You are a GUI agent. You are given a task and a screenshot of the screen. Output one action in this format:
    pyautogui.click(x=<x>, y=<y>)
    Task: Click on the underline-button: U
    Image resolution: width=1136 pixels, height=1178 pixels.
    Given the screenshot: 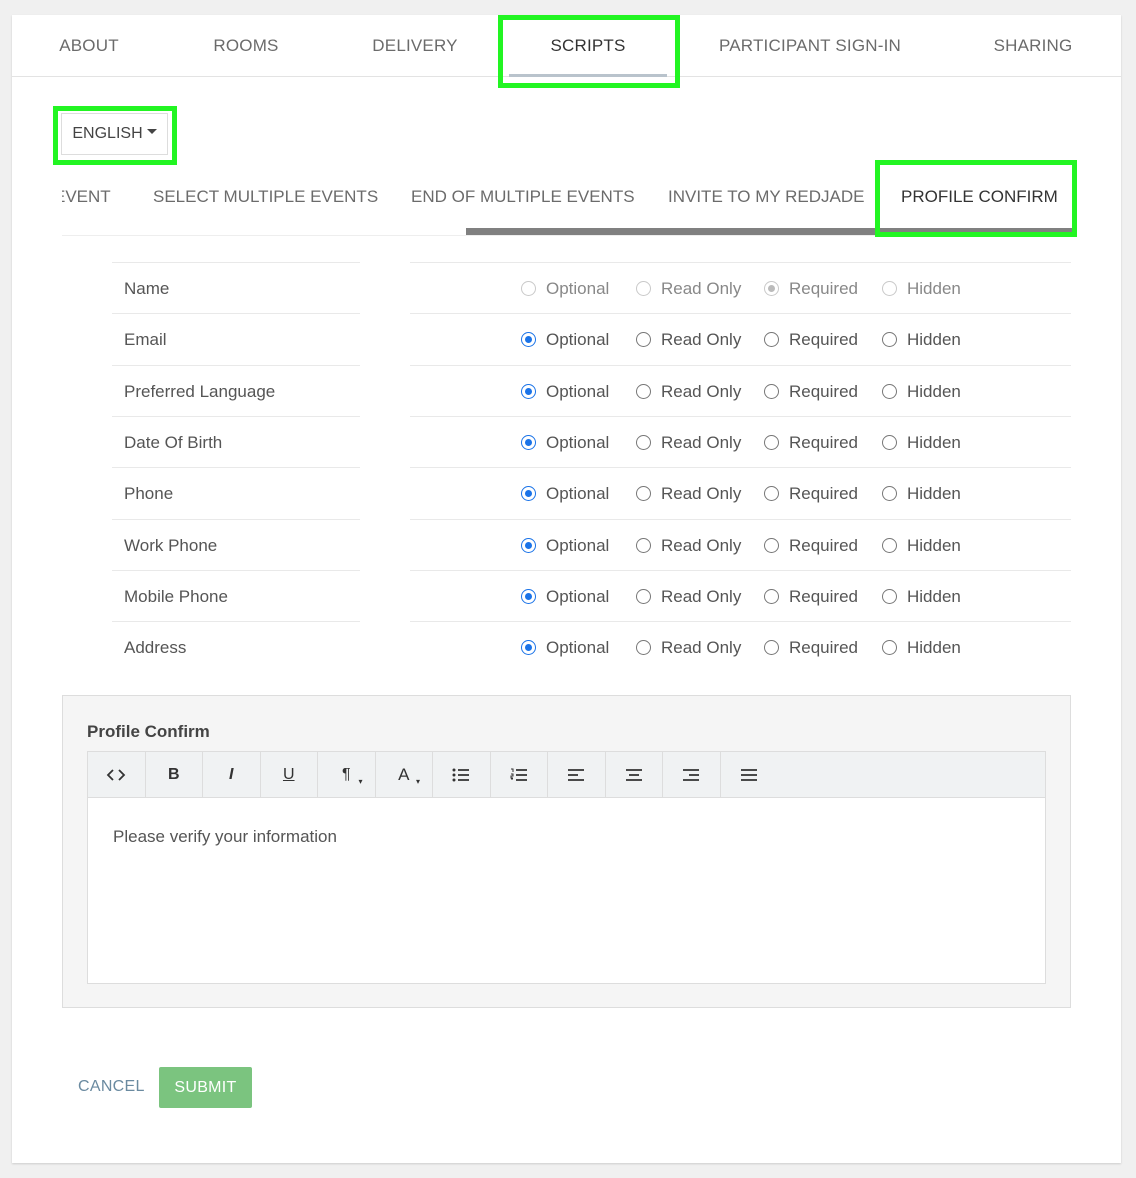 What is the action you would take?
    pyautogui.click(x=289, y=775)
    